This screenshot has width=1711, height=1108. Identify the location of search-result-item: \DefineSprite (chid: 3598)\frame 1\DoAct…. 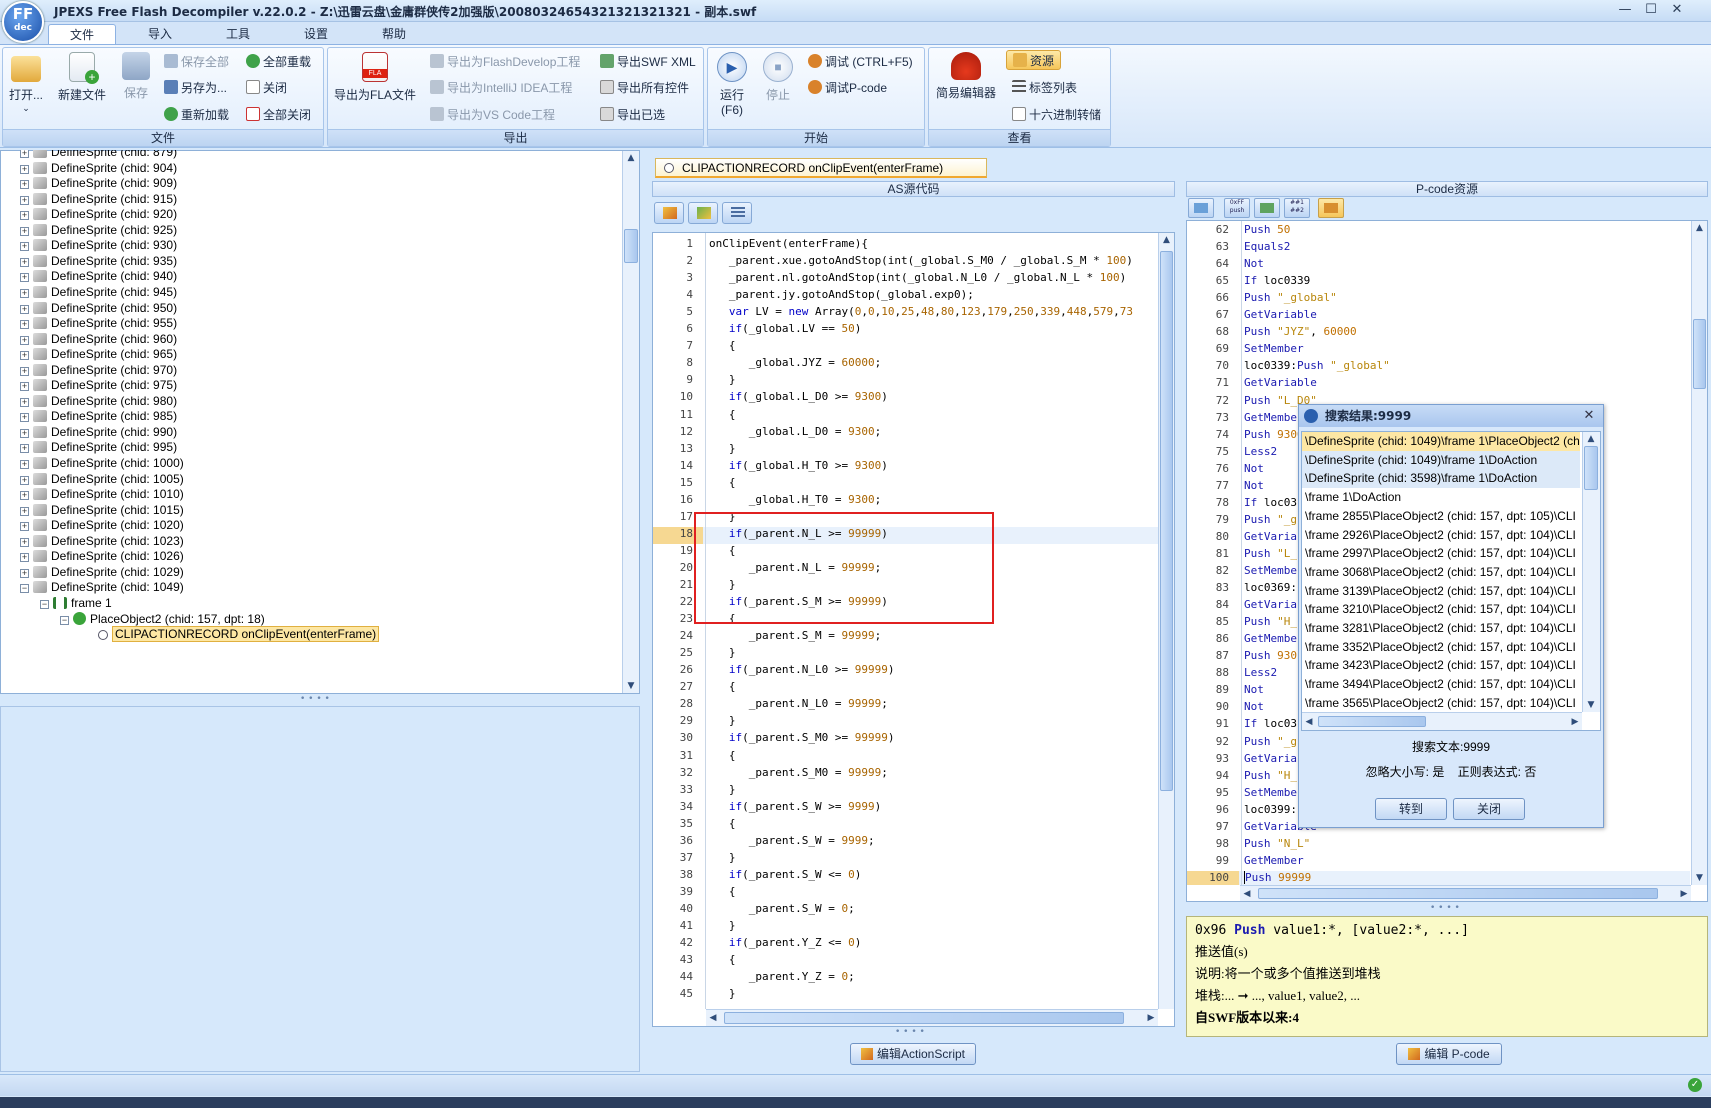
(1441, 479).